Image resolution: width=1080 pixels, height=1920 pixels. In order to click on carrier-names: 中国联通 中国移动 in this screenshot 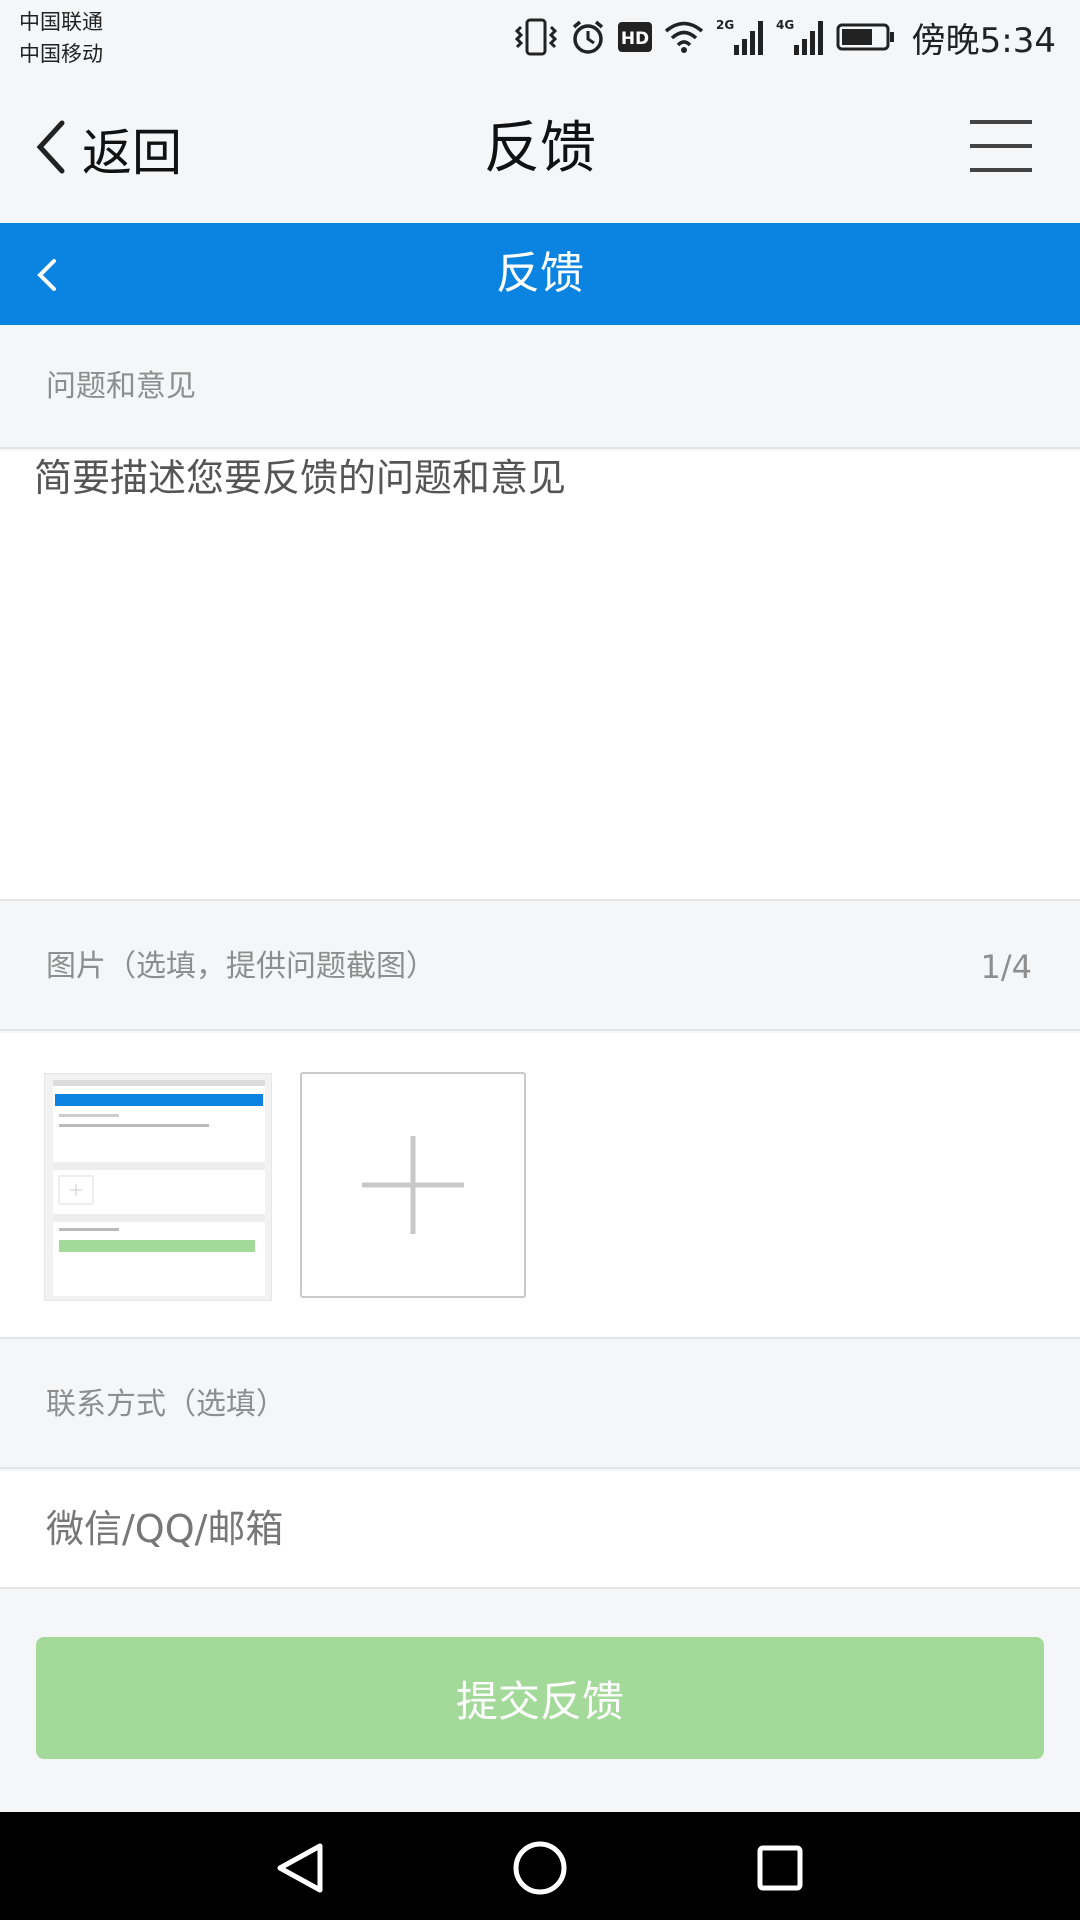, I will do `click(61, 38)`.